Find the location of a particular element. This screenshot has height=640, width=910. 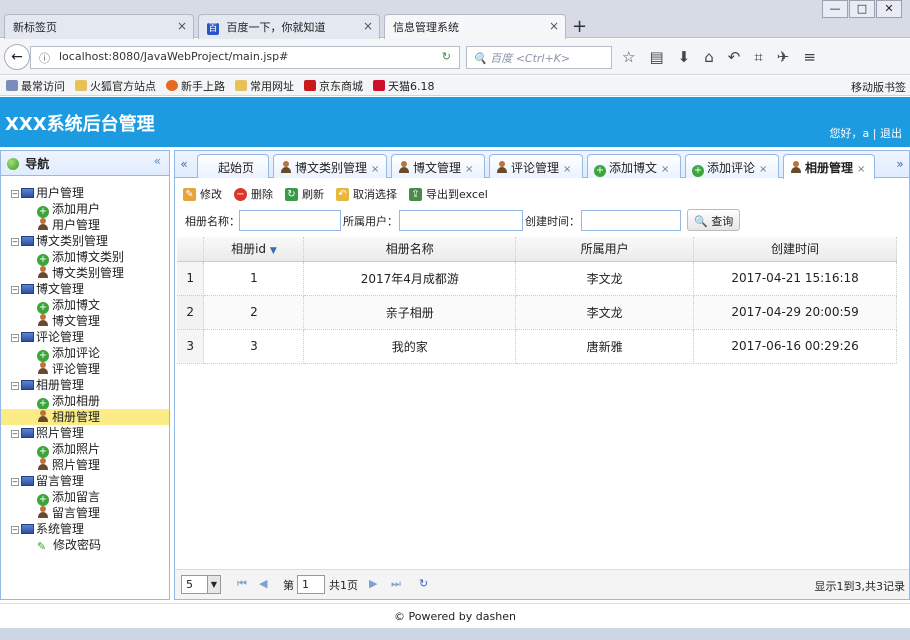

tree-item: + 添加用户 is located at coordinates (85, 209).